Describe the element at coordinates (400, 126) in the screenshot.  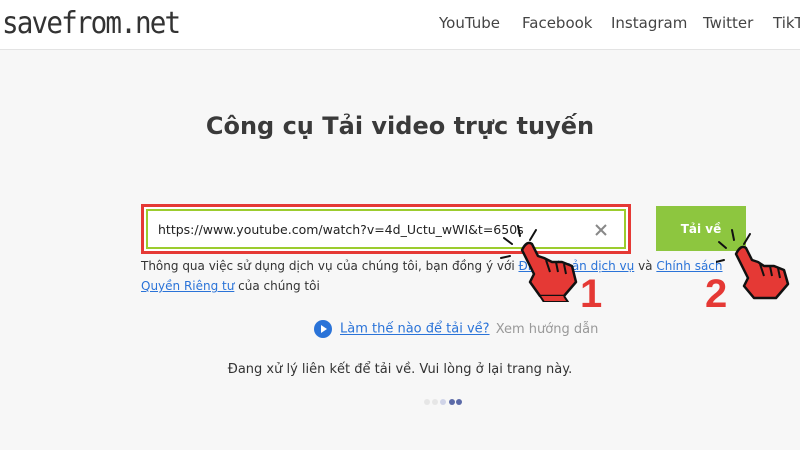
I see `page-title: Công cụ Tải video trực tuyến` at that location.